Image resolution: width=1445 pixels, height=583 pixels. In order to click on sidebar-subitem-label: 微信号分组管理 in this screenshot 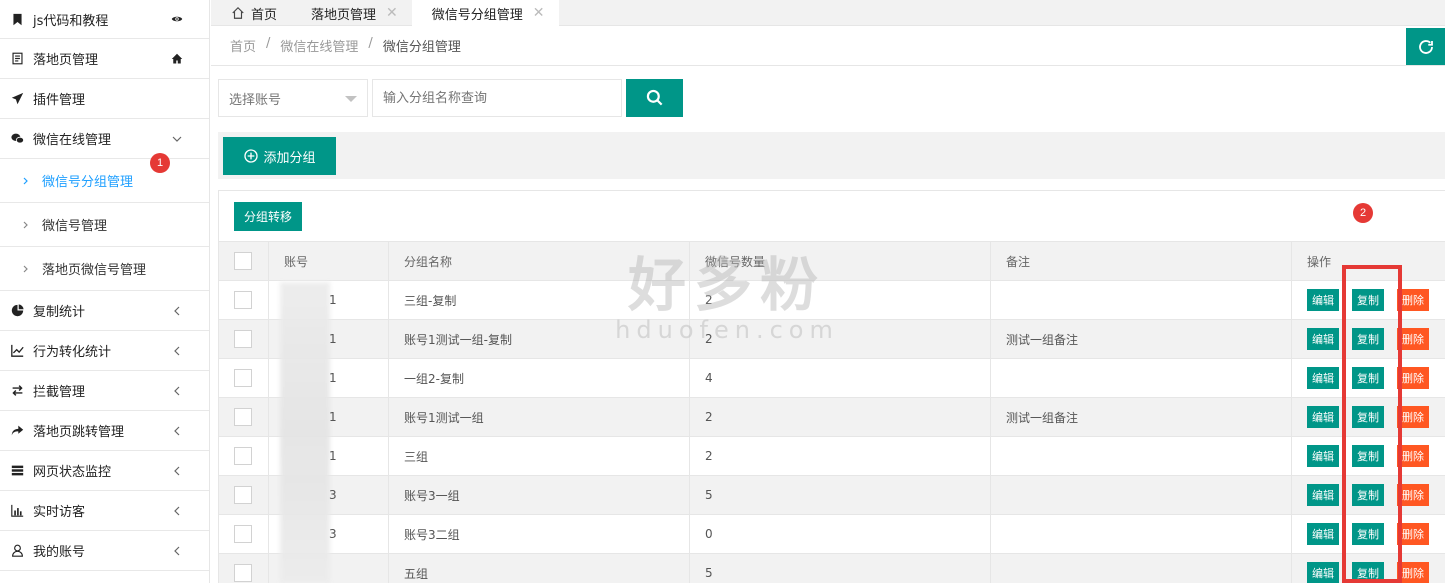, I will do `click(88, 182)`.